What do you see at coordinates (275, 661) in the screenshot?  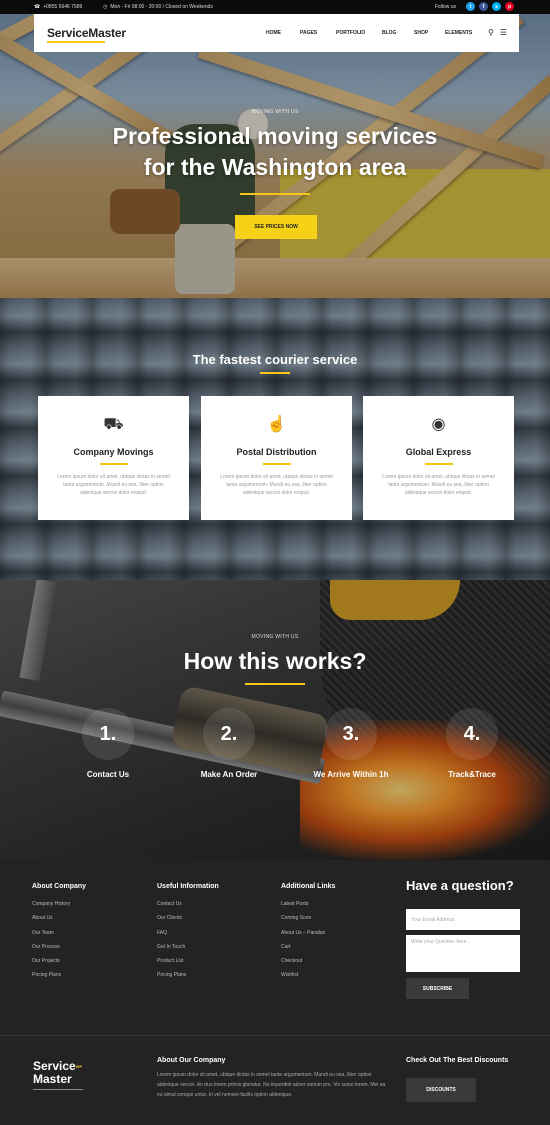 I see `works-title: How this works?` at bounding box center [275, 661].